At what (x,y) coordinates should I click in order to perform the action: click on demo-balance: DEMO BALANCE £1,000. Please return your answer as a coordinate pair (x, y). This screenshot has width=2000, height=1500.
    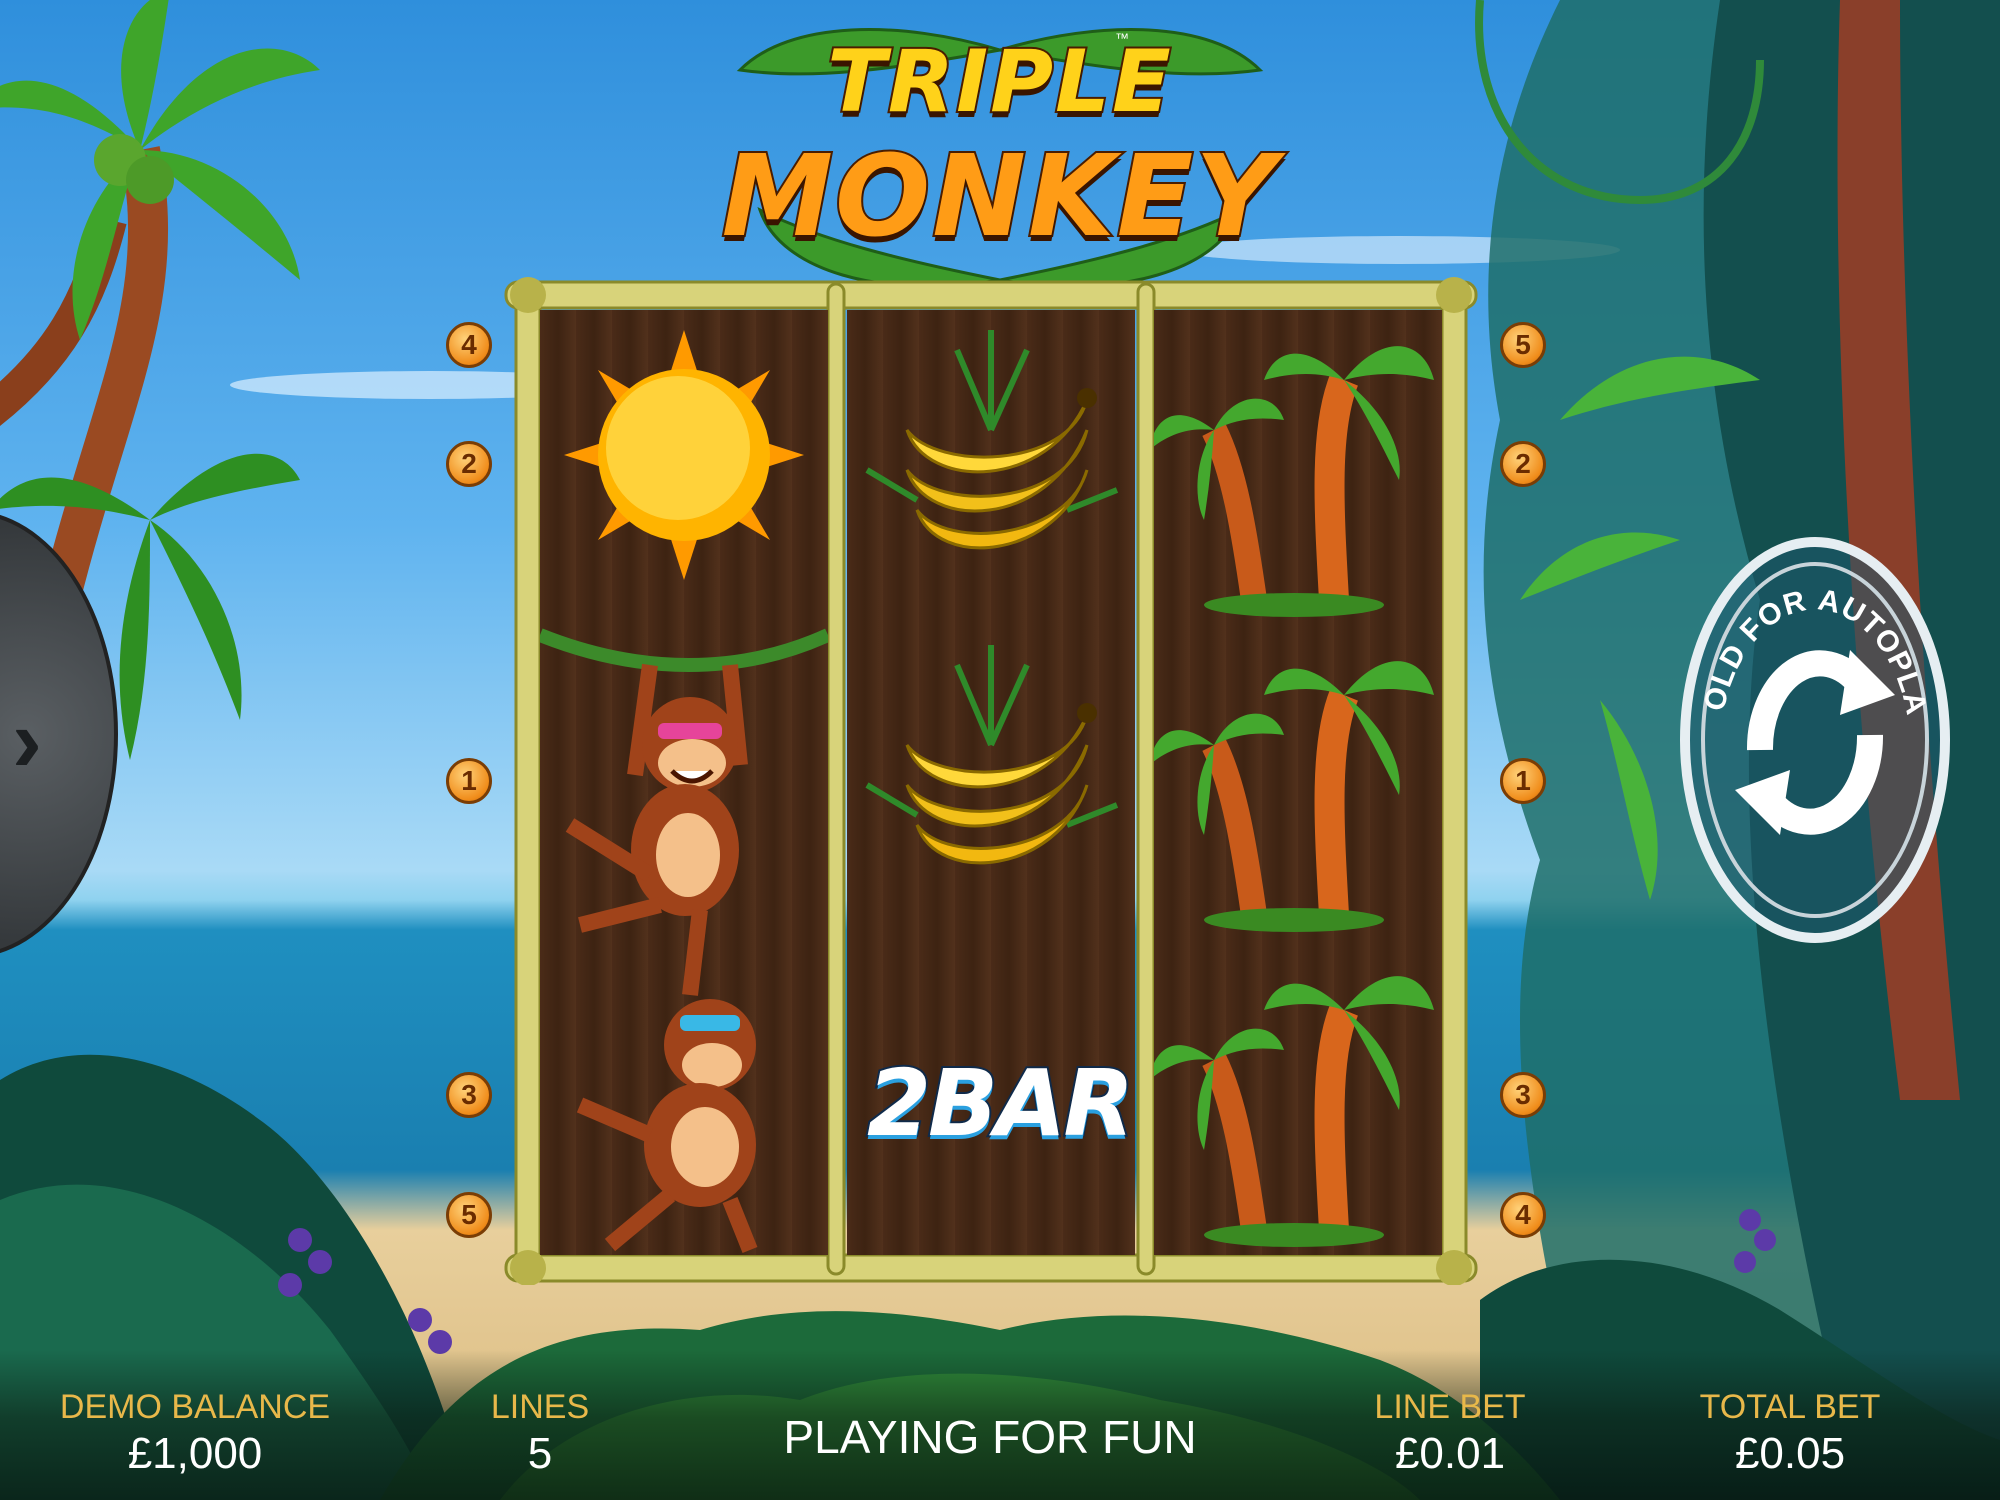
    Looking at the image, I should click on (195, 1433).